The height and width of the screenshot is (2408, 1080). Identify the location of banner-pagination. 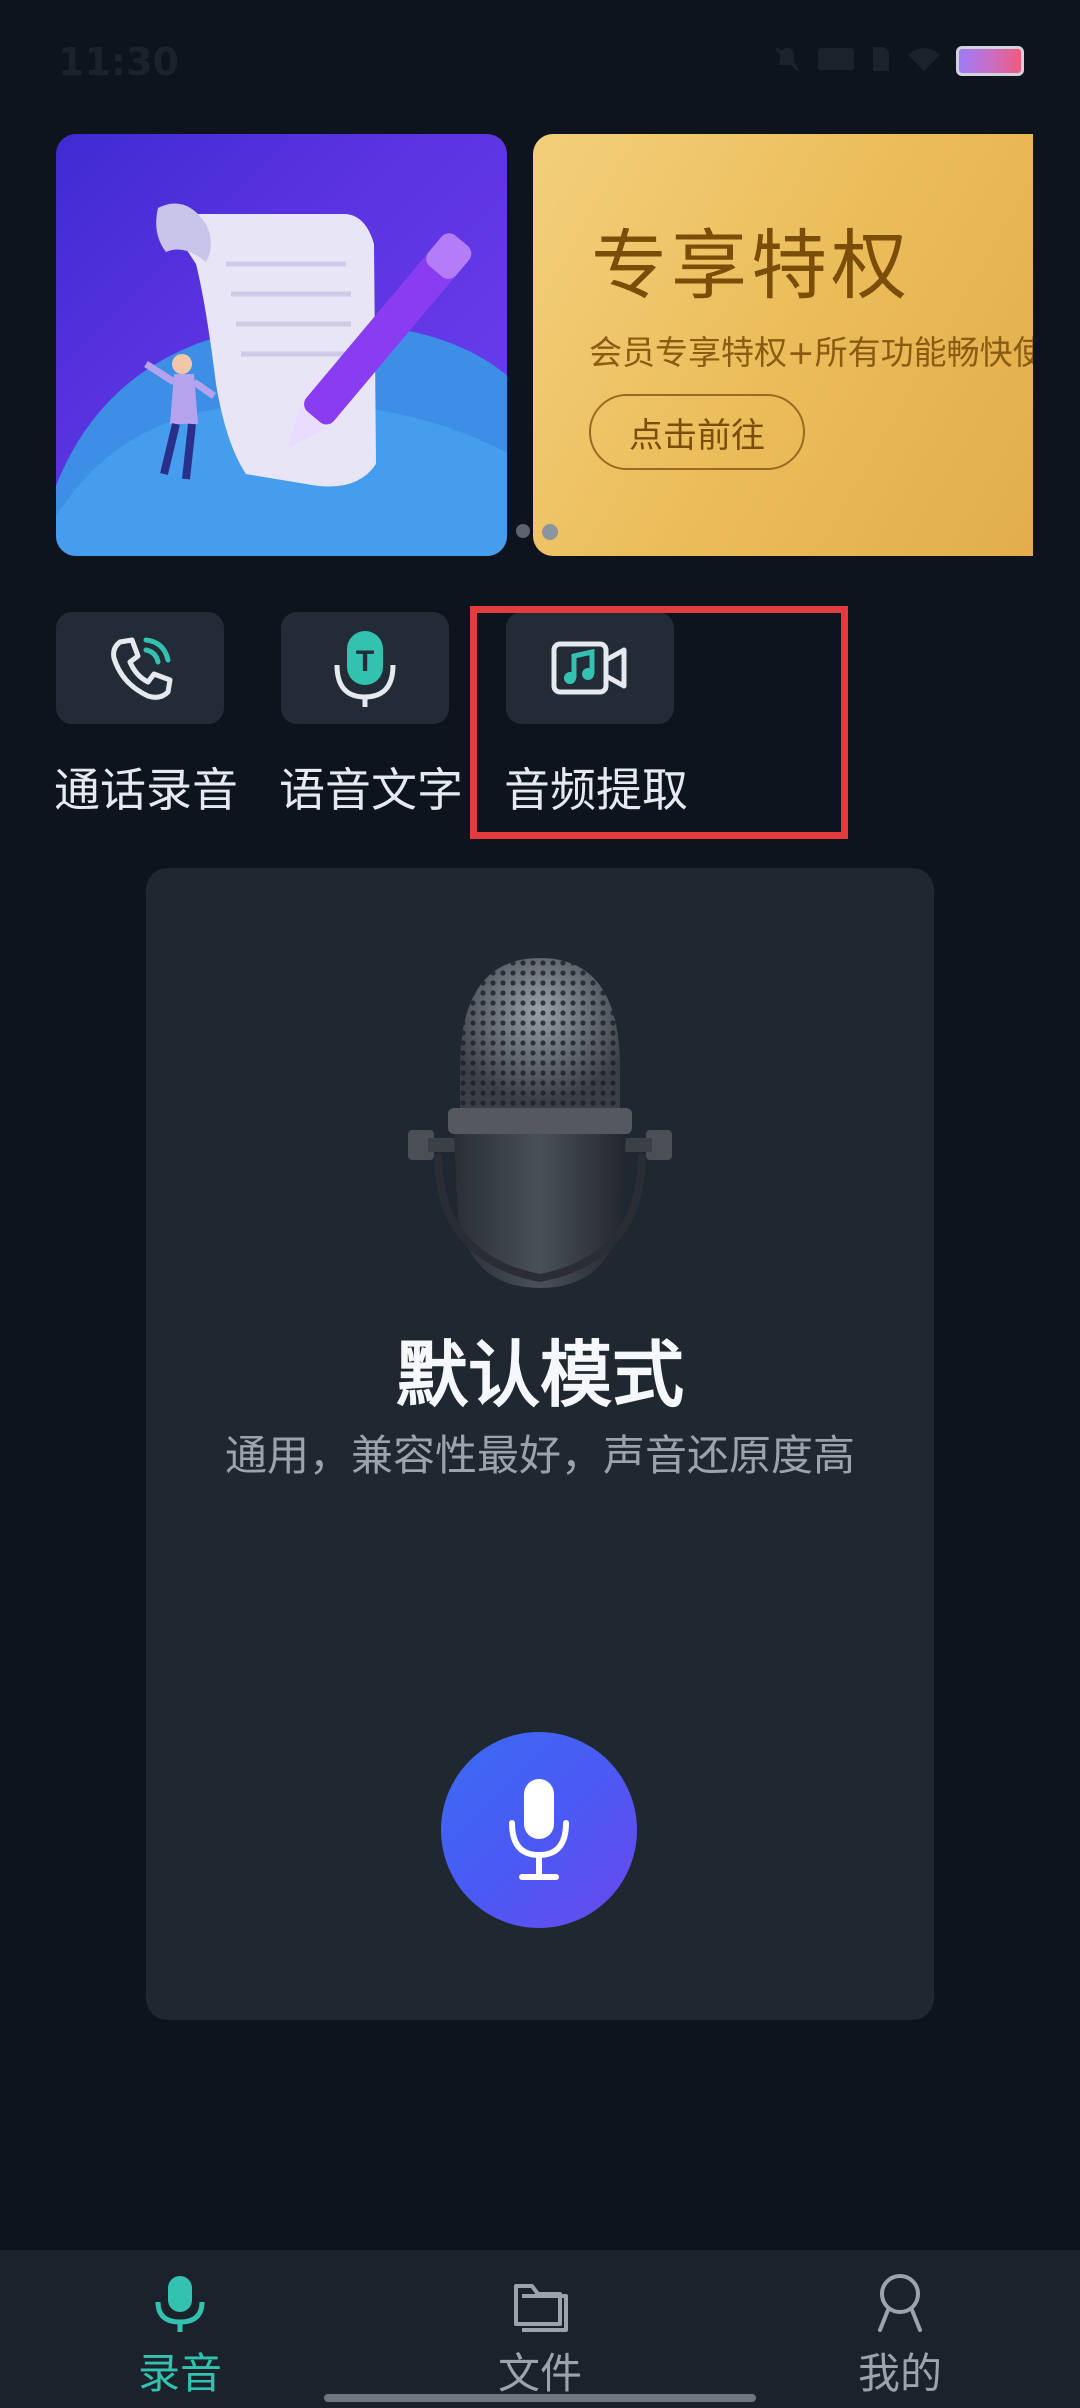
(537, 532).